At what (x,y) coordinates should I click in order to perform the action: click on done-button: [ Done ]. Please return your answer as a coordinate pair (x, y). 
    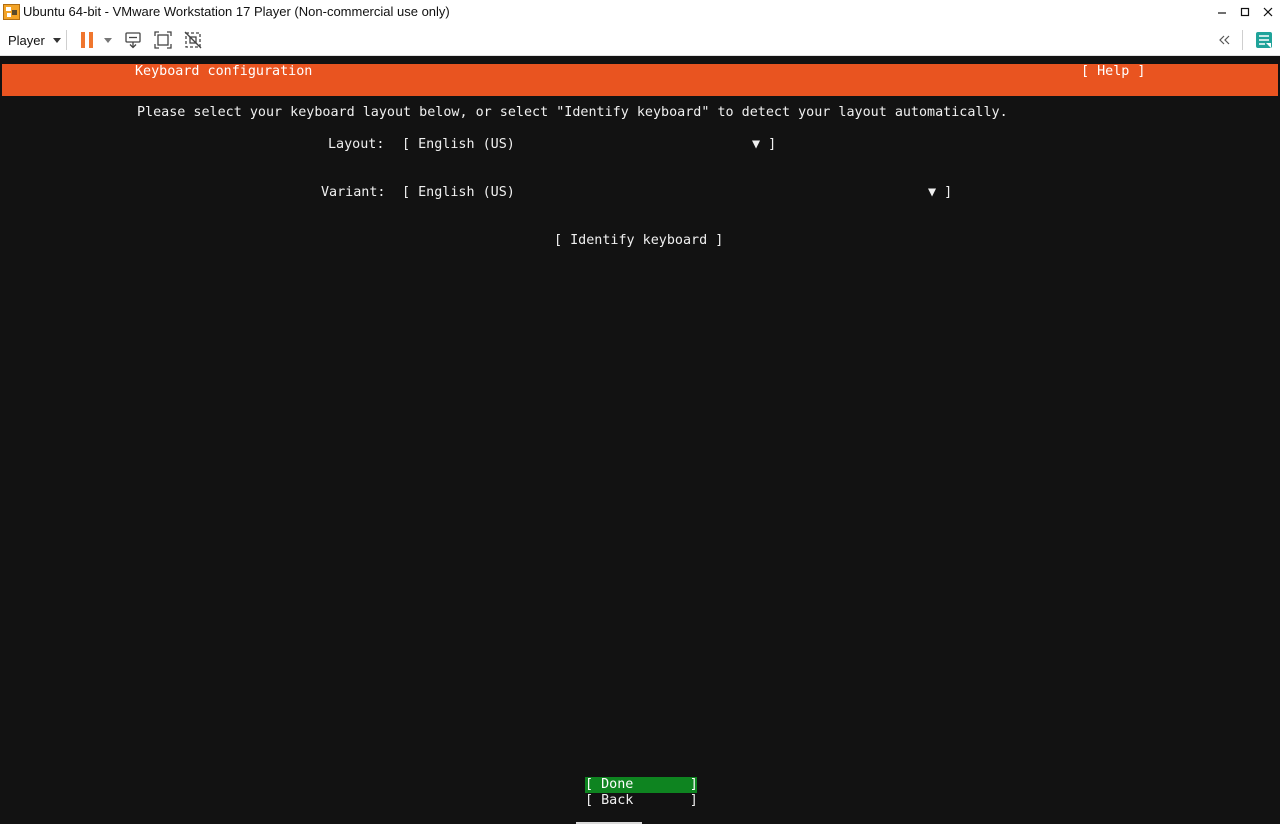
    Looking at the image, I should click on (641, 785).